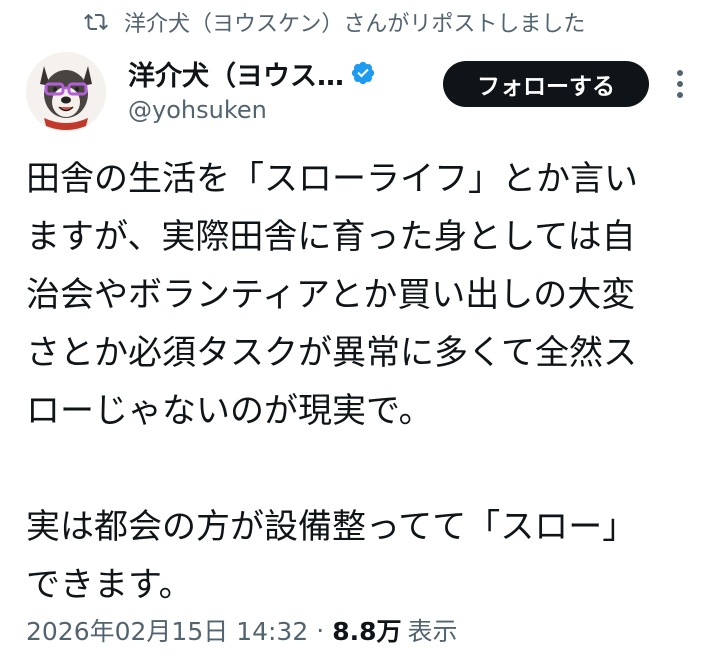  Describe the element at coordinates (167, 630) in the screenshot. I see `tweet-timestamp: 2026年02月15日 14:32` at that location.